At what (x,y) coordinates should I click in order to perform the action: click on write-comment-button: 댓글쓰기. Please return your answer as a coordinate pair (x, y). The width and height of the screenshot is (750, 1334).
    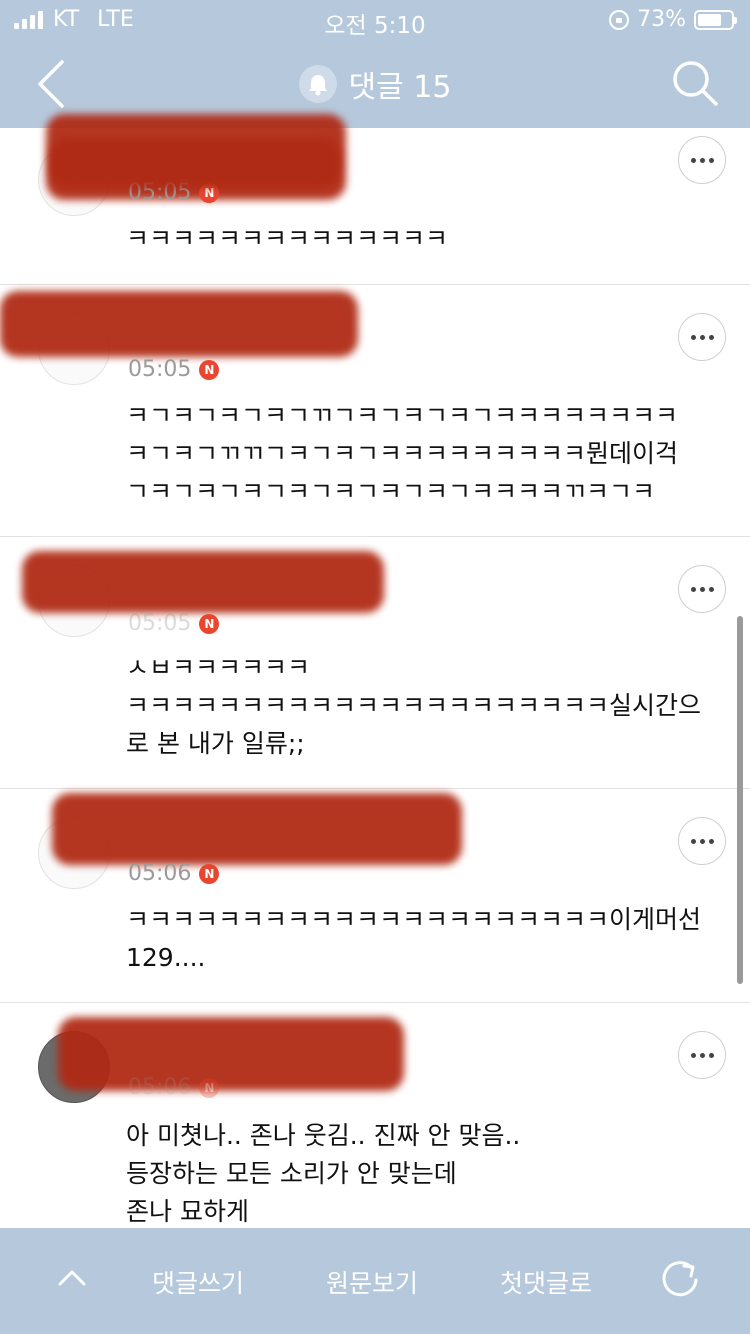
    Looking at the image, I should click on (198, 1282).